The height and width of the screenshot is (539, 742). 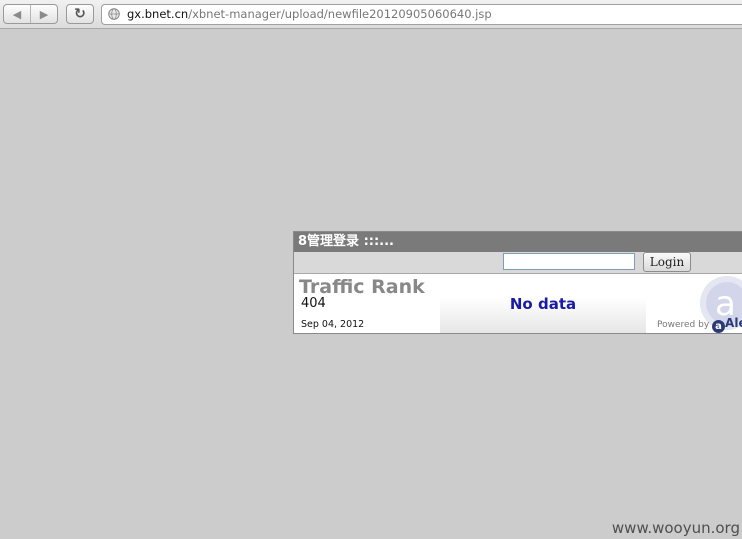 I want to click on traffic-rank-title: Traffic Rank, so click(x=362, y=287).